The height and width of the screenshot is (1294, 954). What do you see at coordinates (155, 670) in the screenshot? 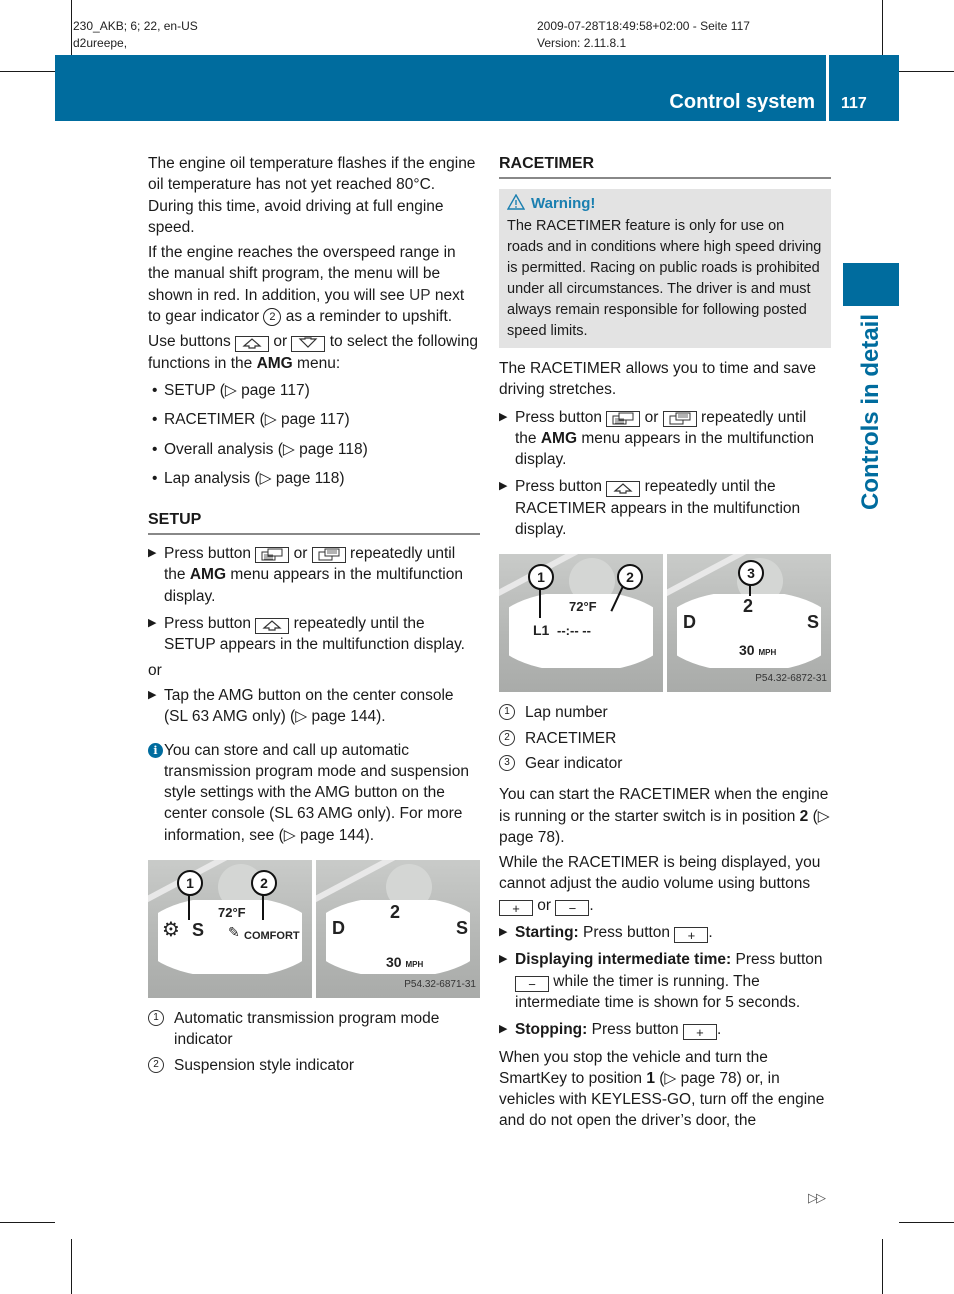
I see `or-label: or` at bounding box center [155, 670].